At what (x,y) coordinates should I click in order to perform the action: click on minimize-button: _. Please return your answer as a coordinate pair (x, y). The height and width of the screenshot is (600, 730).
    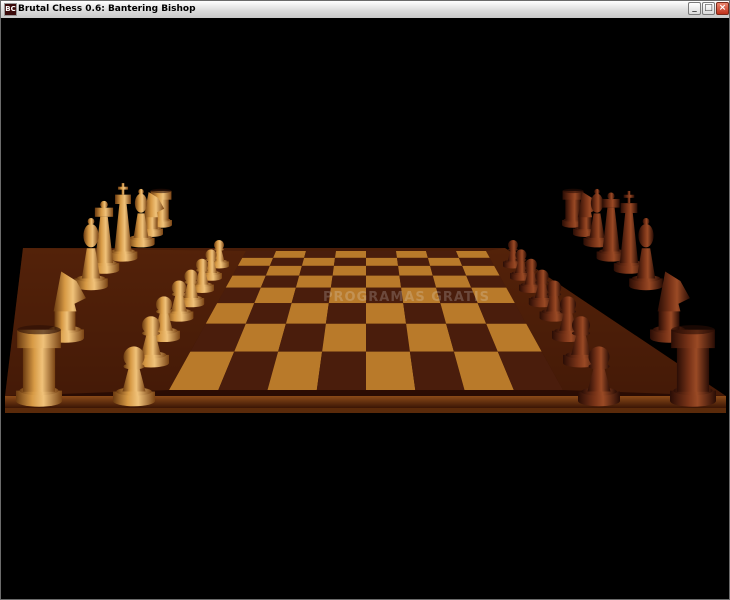
    Looking at the image, I should click on (694, 8).